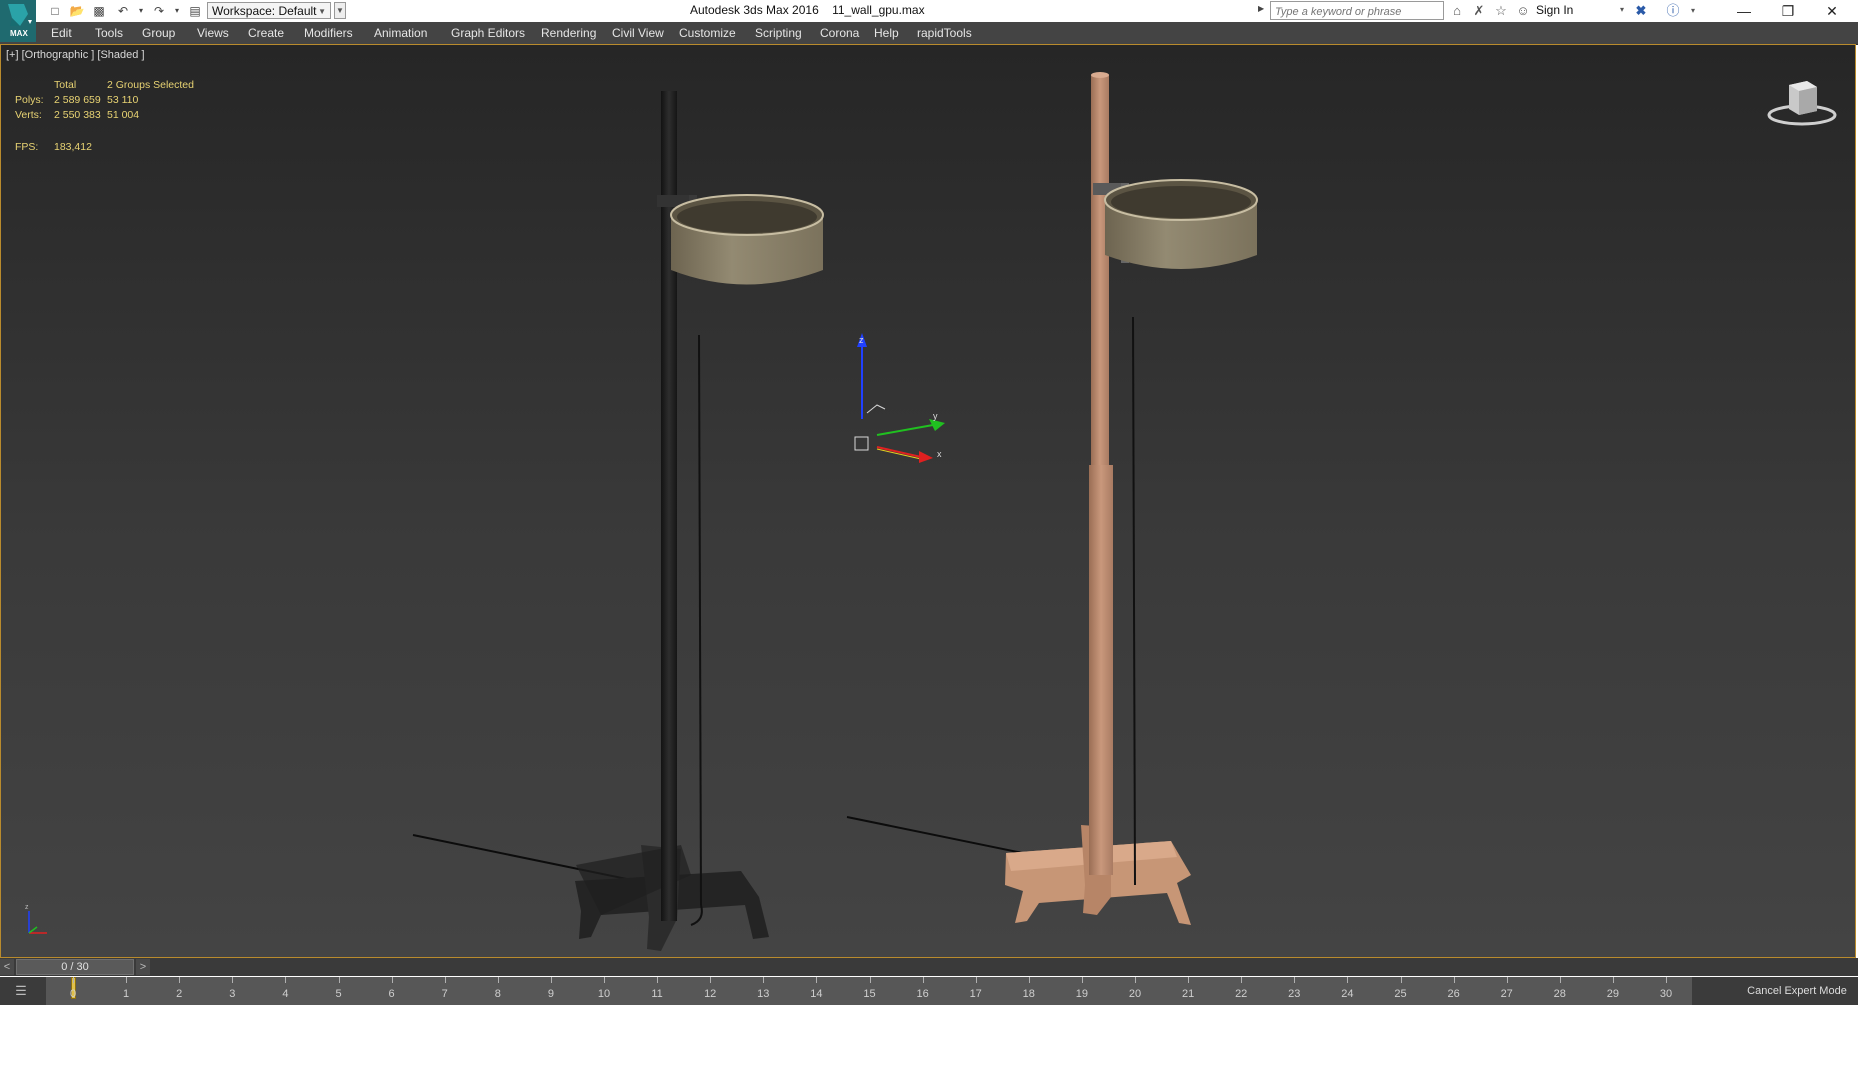  I want to click on workspace-select: Workspace: Default ▼, so click(269, 10).